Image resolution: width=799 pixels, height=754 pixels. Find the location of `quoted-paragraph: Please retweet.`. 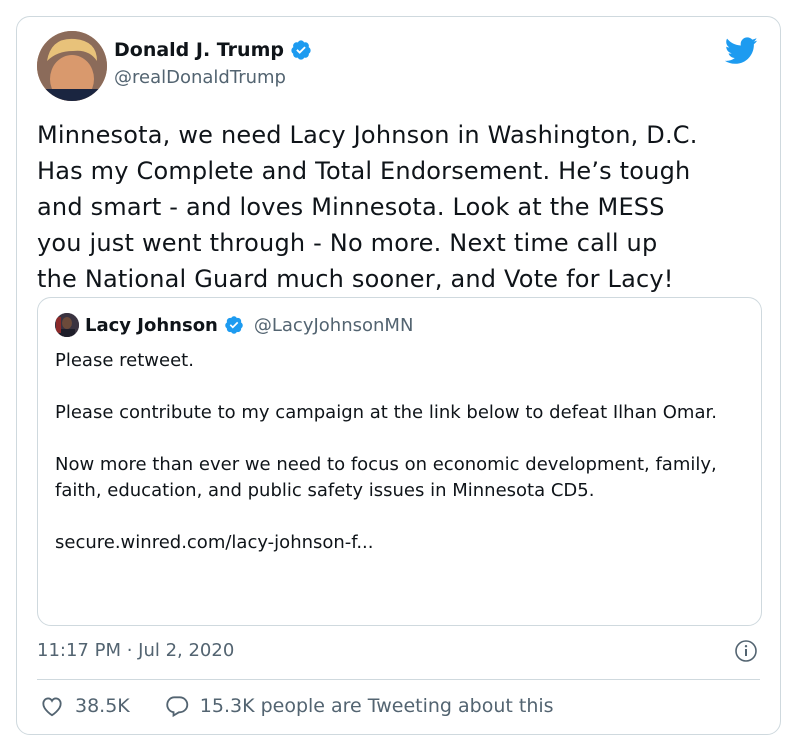

quoted-paragraph: Please retweet. is located at coordinates (124, 360).